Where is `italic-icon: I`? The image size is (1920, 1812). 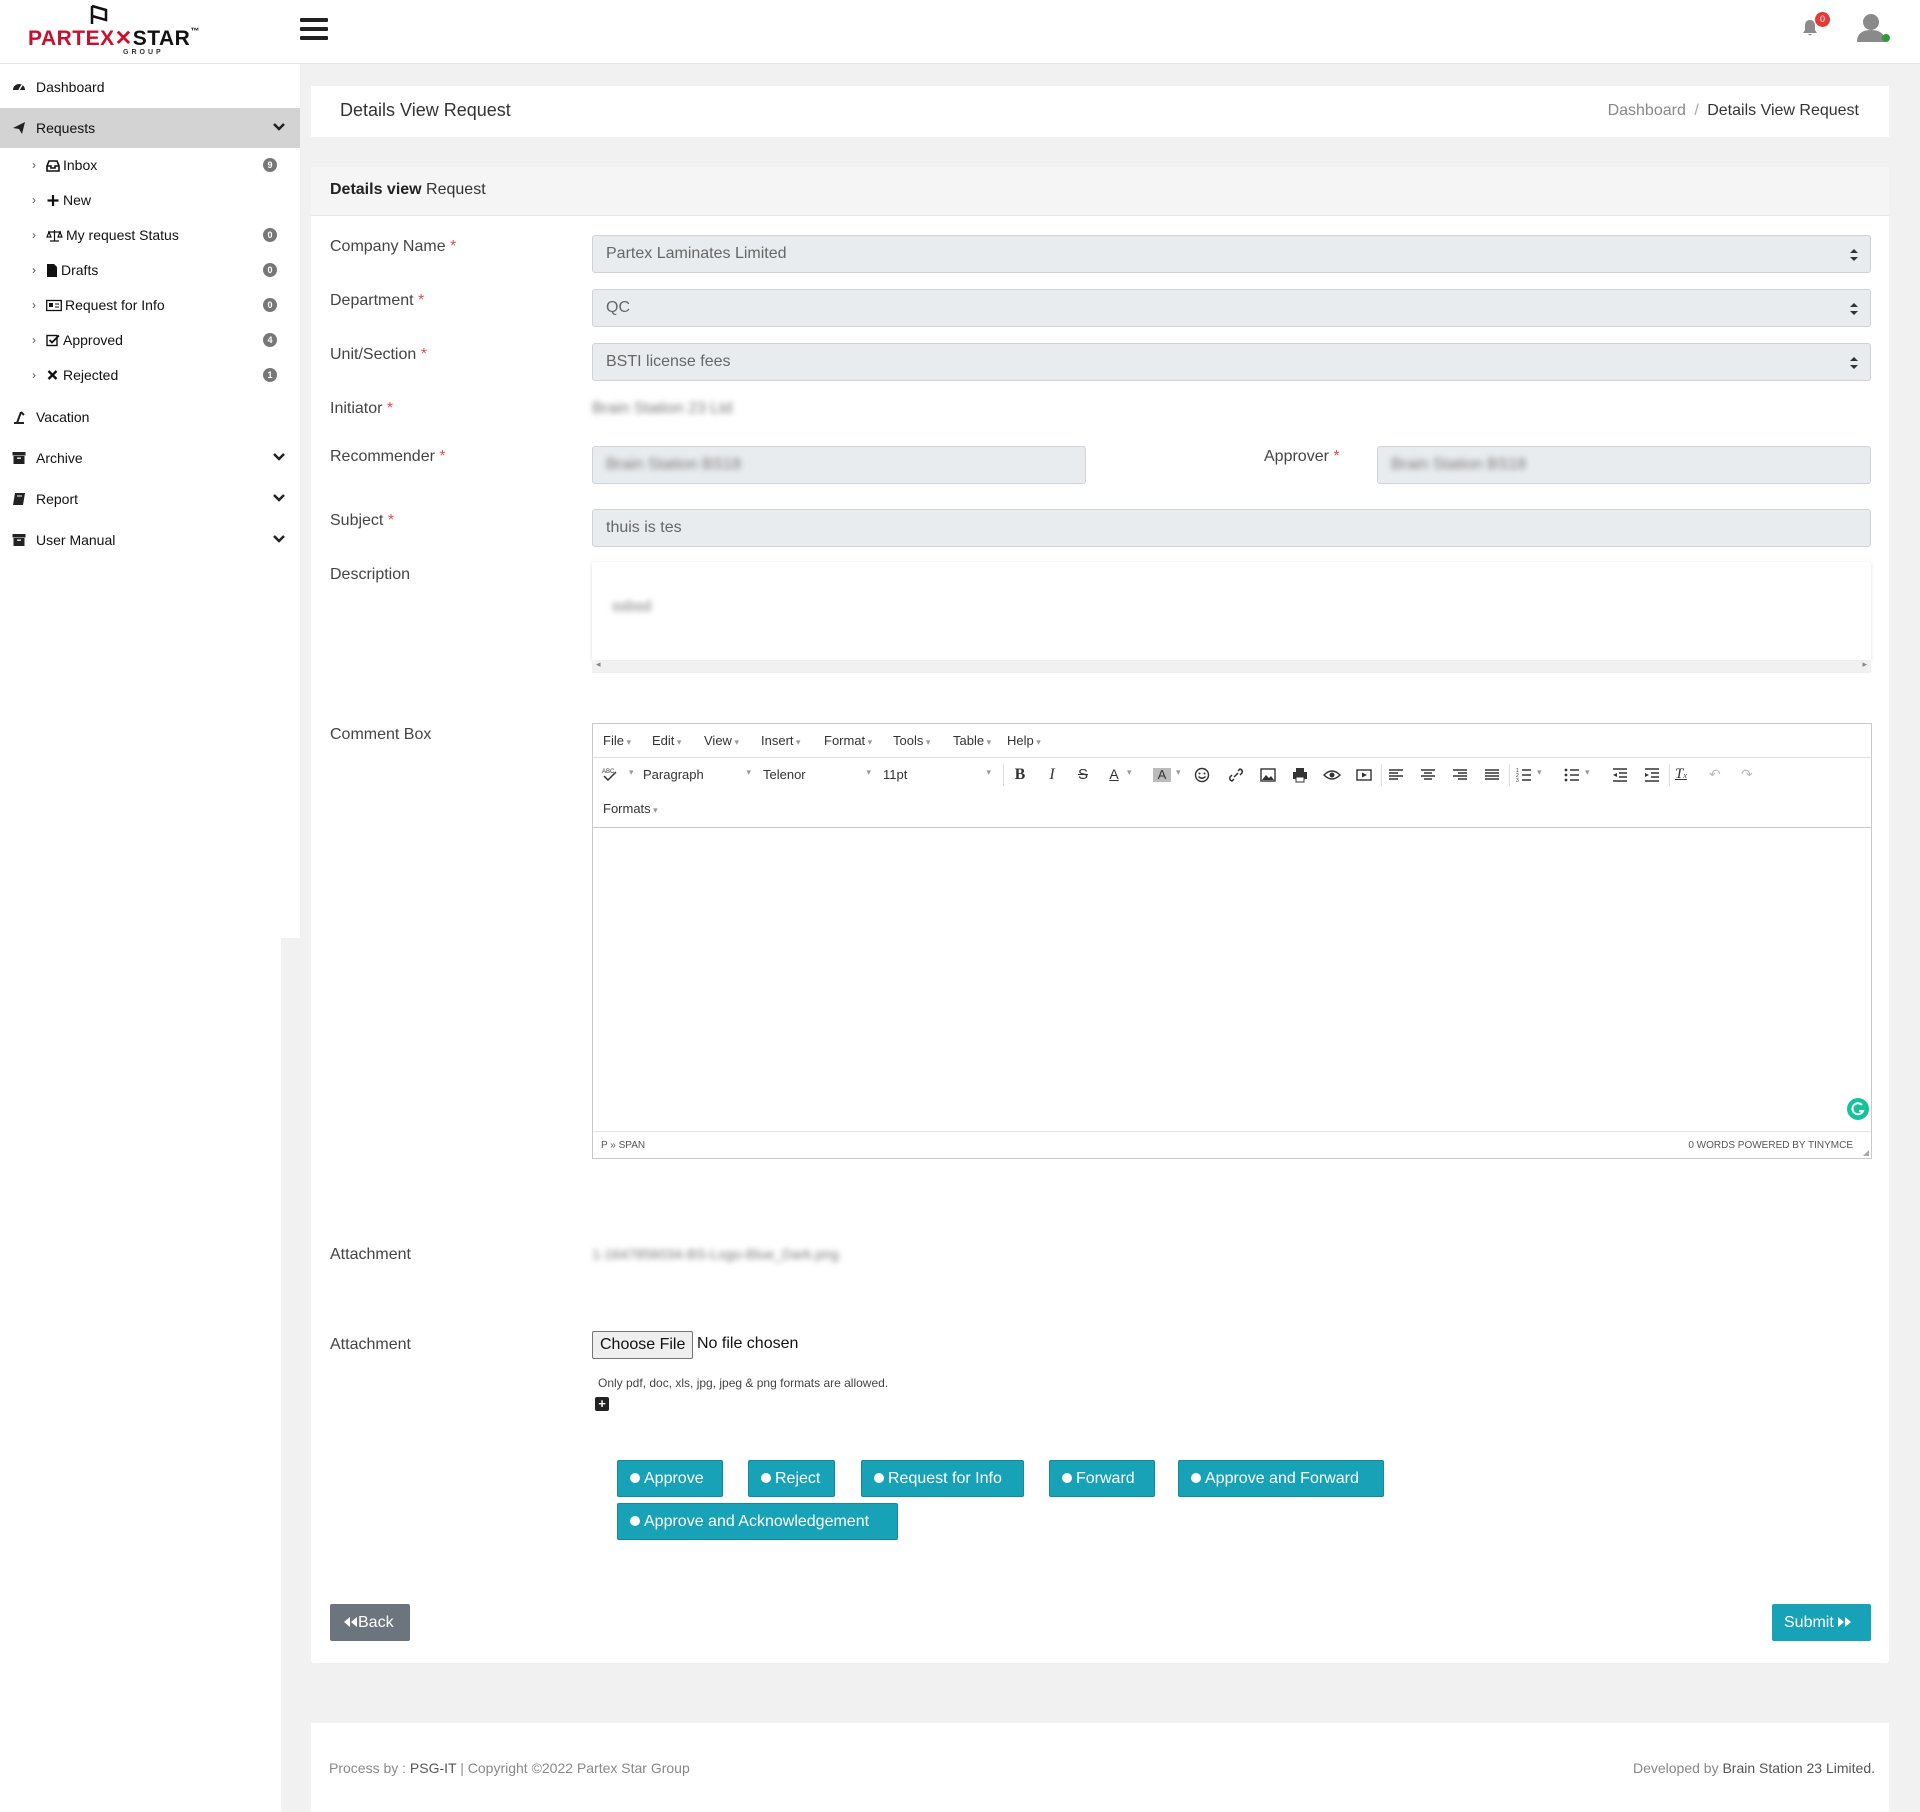 italic-icon: I is located at coordinates (1052, 775).